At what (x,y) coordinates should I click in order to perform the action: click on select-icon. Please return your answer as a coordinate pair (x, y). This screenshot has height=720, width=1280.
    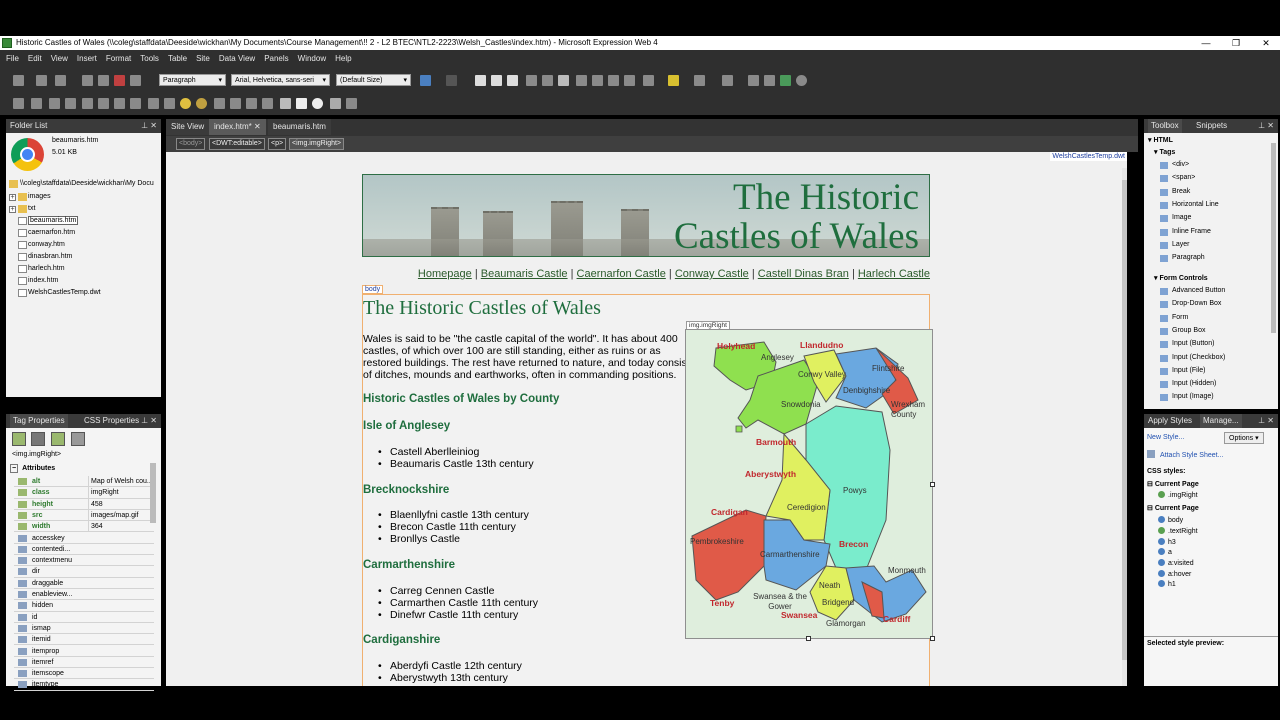
    Looking at the image, I should click on (285, 103).